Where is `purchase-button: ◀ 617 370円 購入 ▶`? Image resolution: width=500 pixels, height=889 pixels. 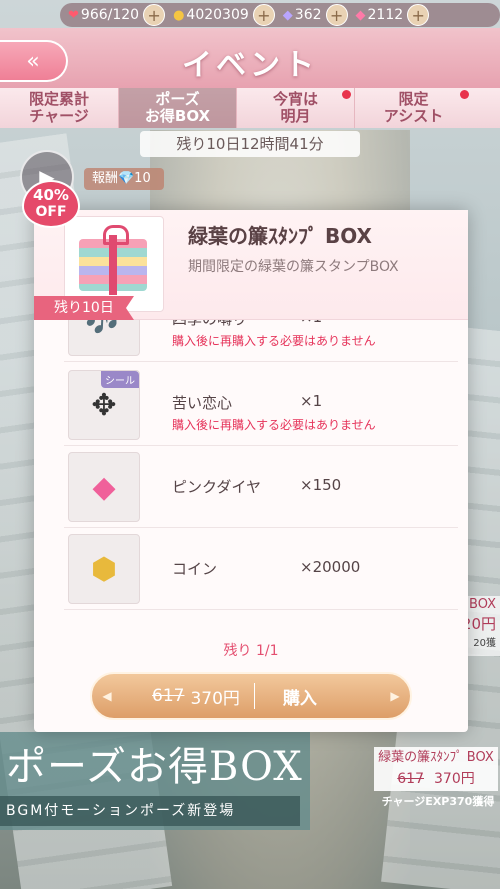
purchase-button: ◀ 617 370円 購入 ▶ is located at coordinates (251, 696).